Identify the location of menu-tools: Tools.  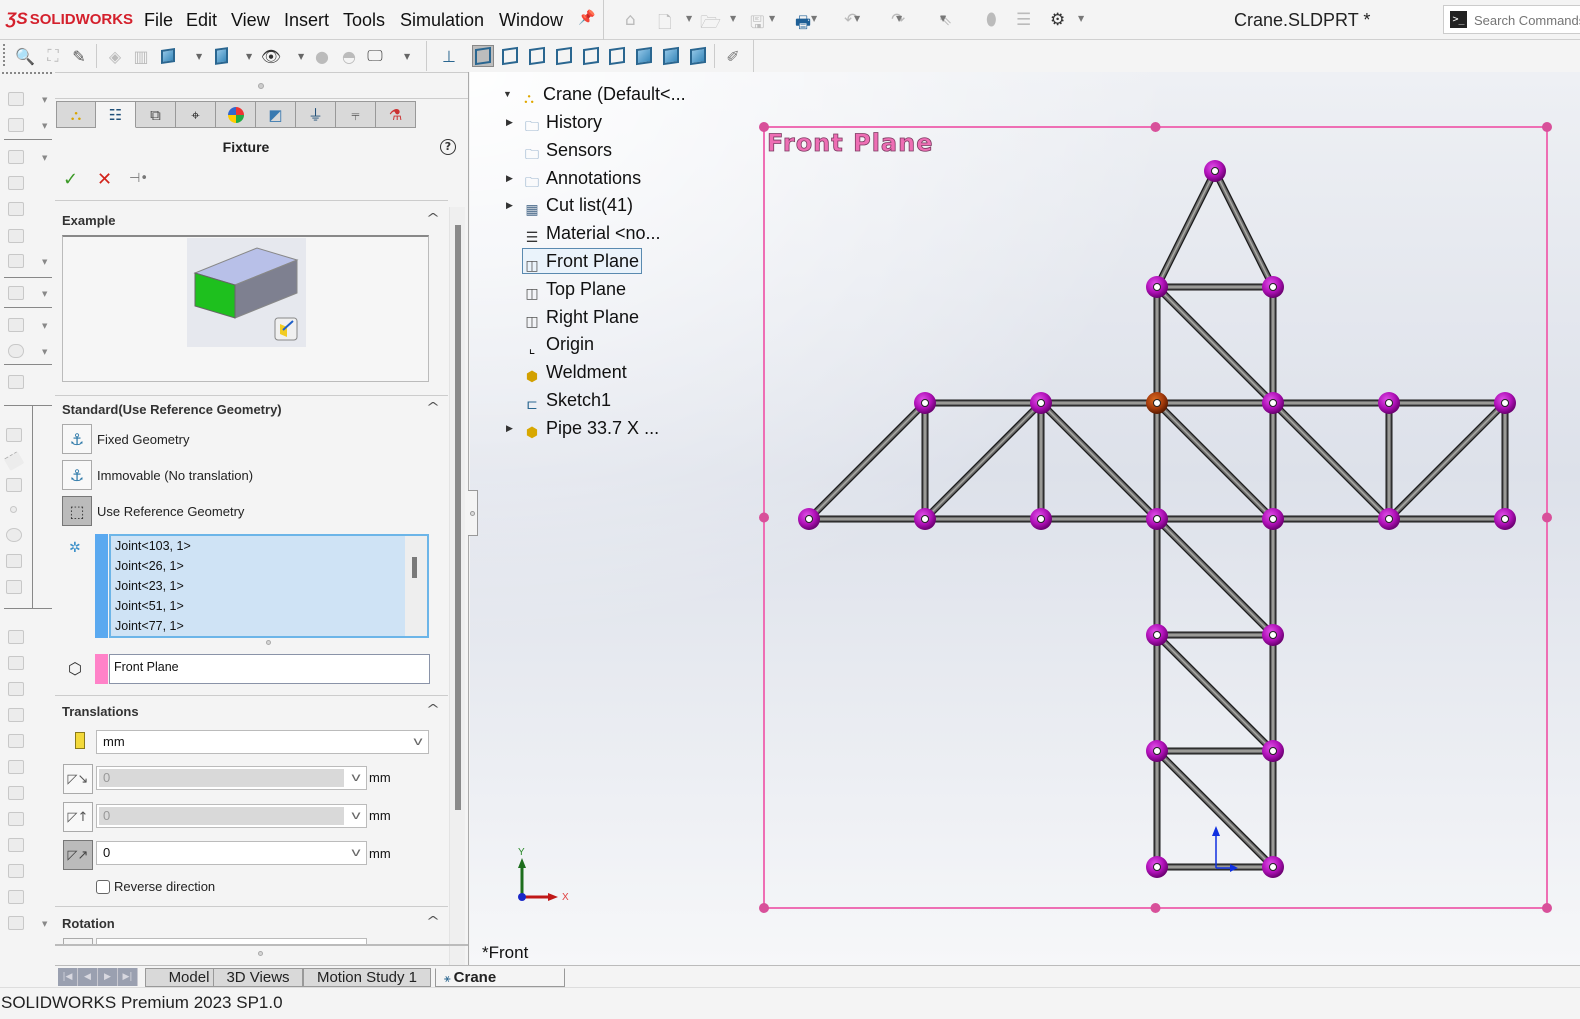
(364, 20).